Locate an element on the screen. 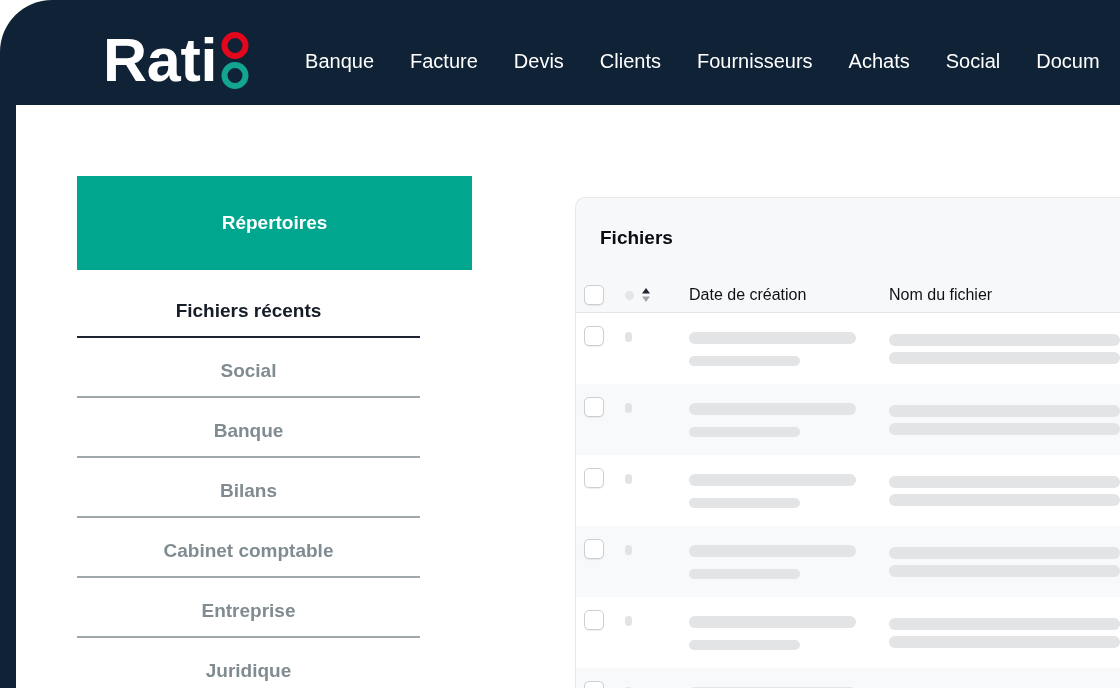 The image size is (1120, 688). nav-link: Fournisseurs is located at coordinates (755, 60).